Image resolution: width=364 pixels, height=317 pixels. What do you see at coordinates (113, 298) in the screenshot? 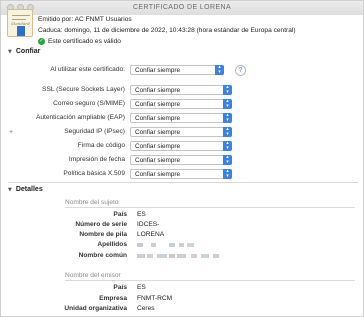
I see `issuer-org-label: Empresa` at bounding box center [113, 298].